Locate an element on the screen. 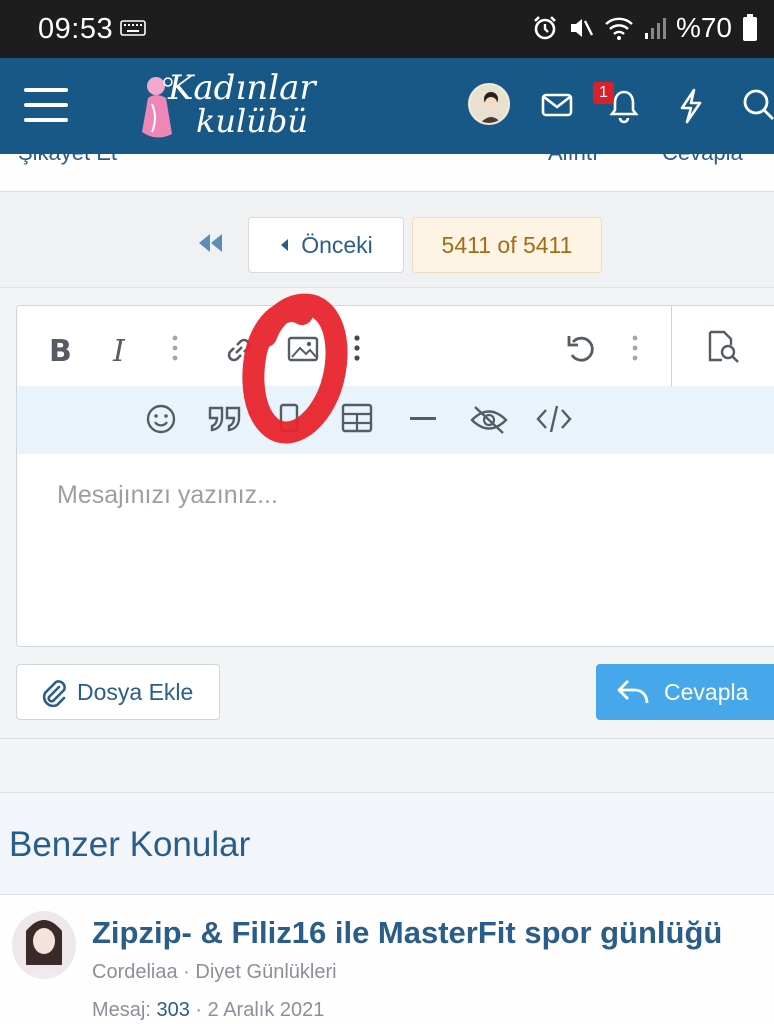 Image resolution: width=774 pixels, height=1024 pixels. thread-stats: Mesaj: 303 · 2 Aralık 2021 is located at coordinates (208, 1010).